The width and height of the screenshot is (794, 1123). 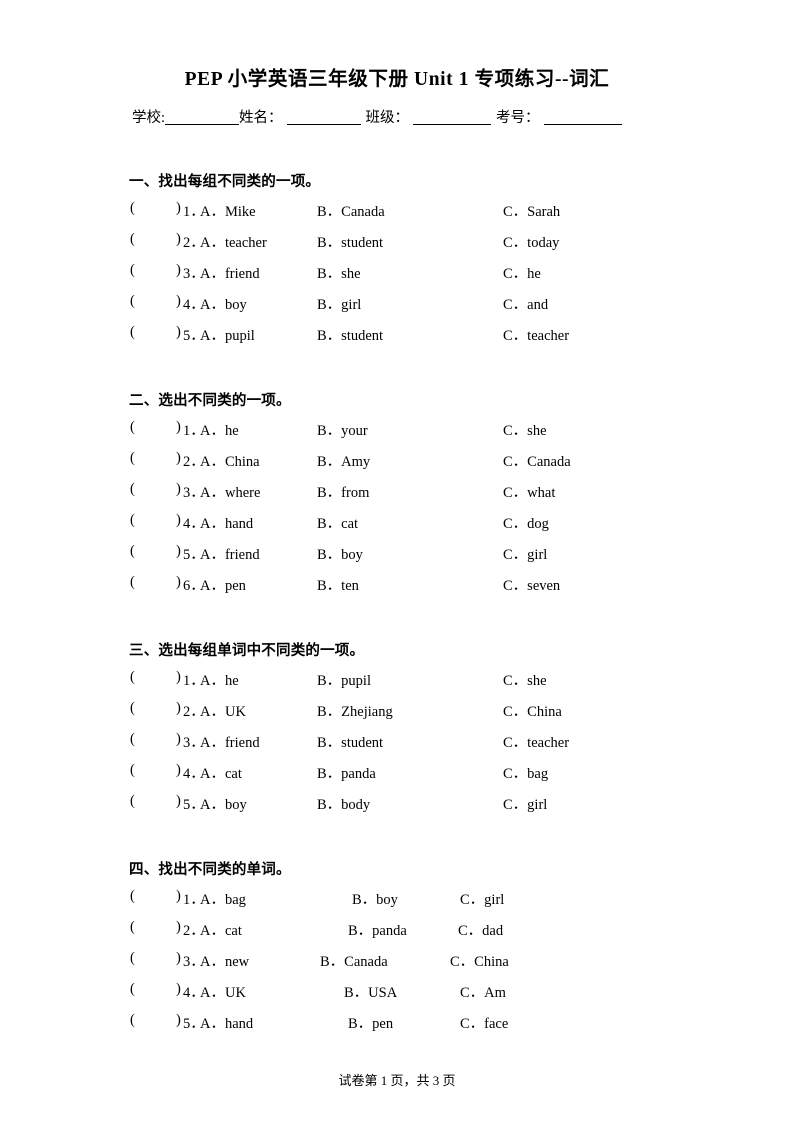 I want to click on name-field: 姓名：, so click(x=300, y=118).